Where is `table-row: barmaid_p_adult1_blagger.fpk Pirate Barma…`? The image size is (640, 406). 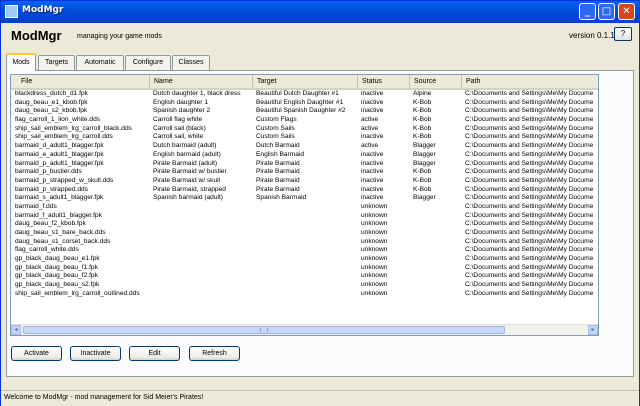 table-row: barmaid_p_adult1_blagger.fpk Pirate Barma… is located at coordinates (304, 164).